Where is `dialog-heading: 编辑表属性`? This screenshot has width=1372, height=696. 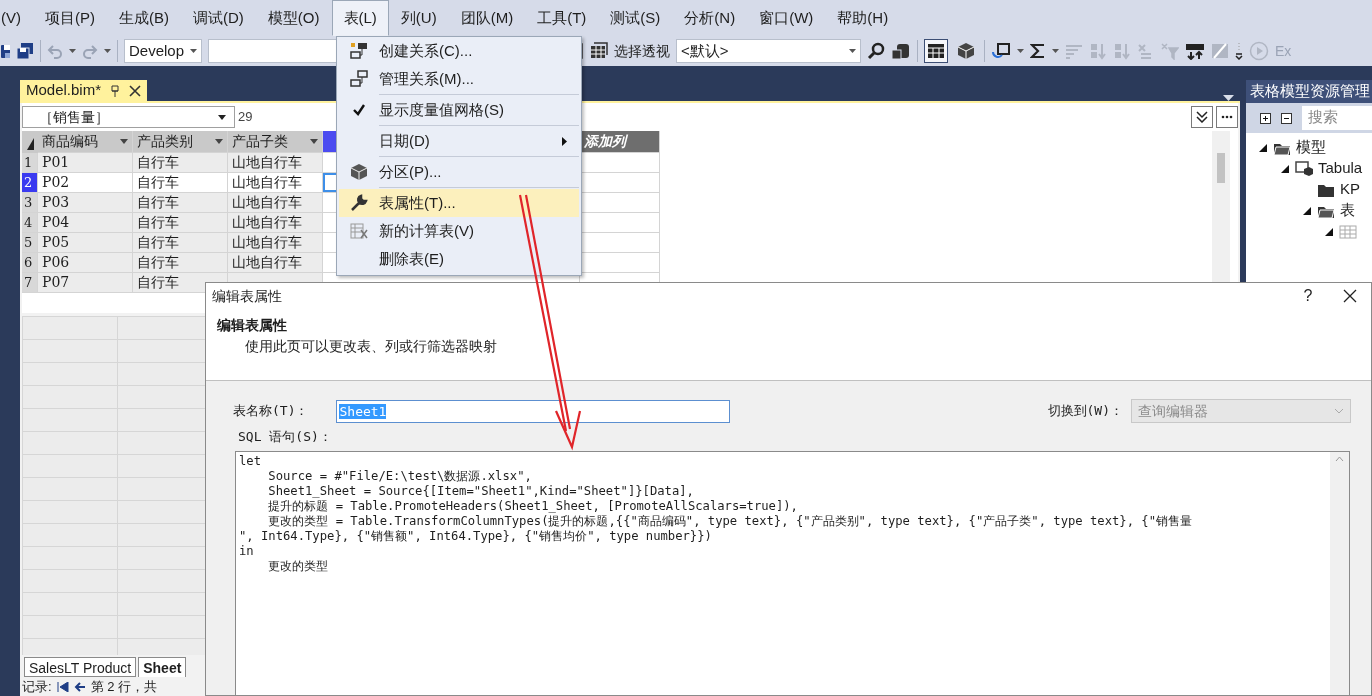 dialog-heading: 编辑表属性 is located at coordinates (252, 325).